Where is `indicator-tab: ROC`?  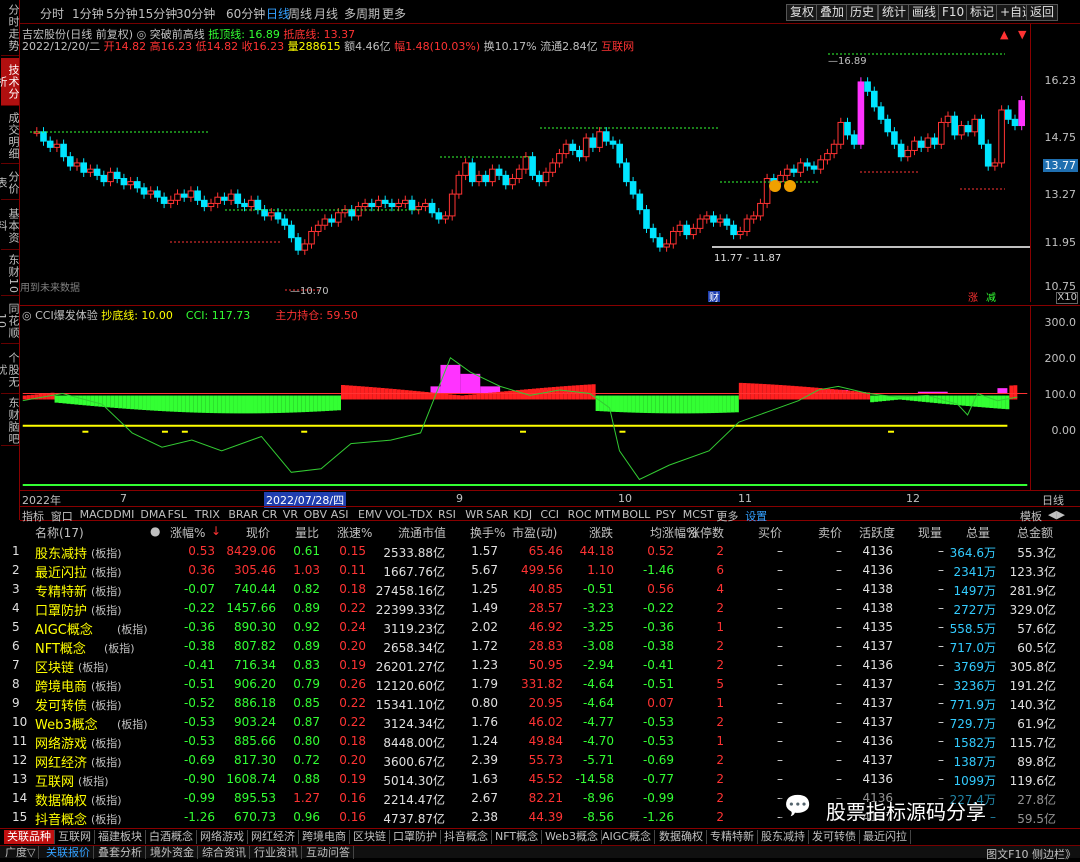
indicator-tab: ROC is located at coordinates (580, 514).